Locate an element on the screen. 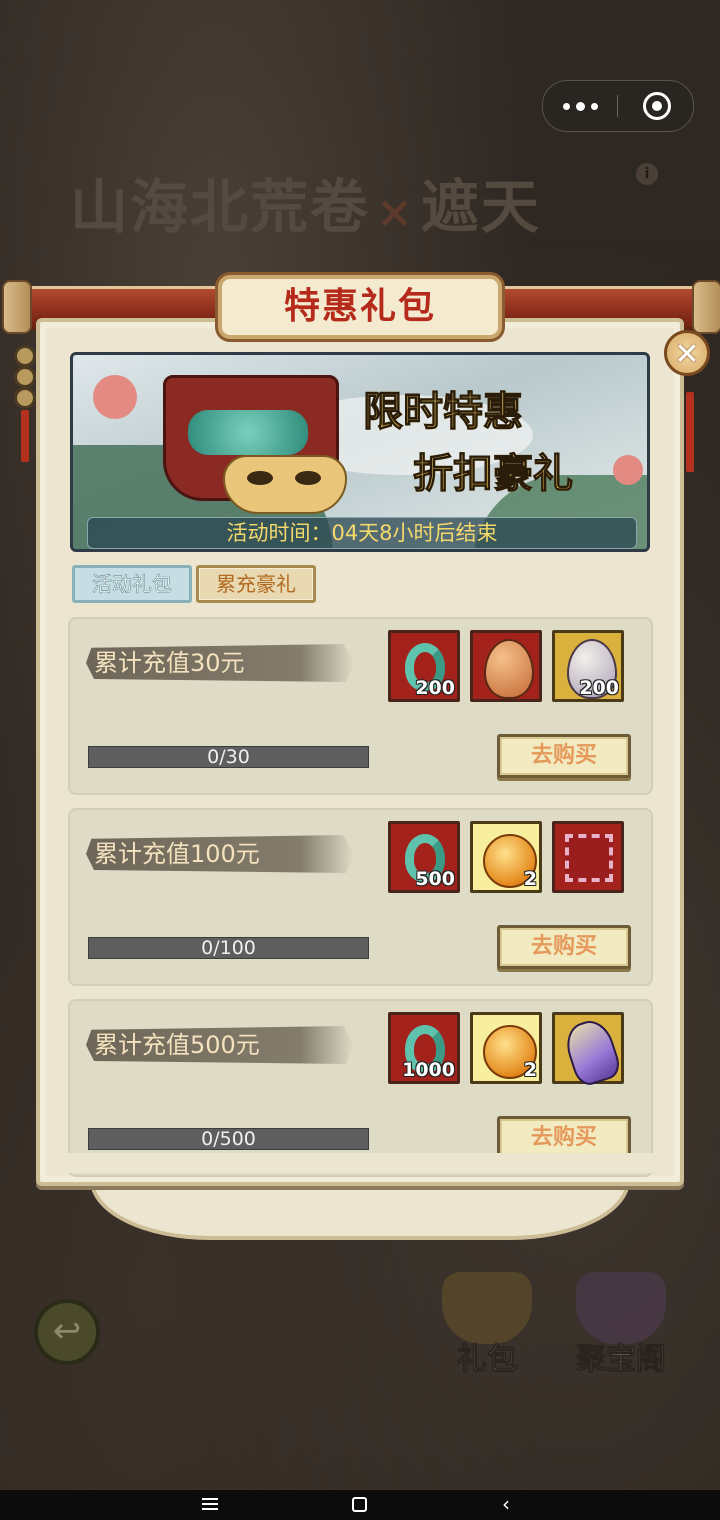  golden-mask-illustration is located at coordinates (285, 484).